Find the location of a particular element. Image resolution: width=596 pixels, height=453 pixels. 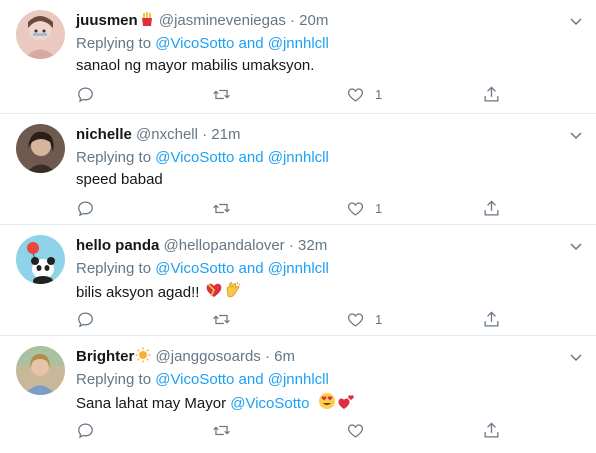

timestamp: 6m is located at coordinates (284, 356).